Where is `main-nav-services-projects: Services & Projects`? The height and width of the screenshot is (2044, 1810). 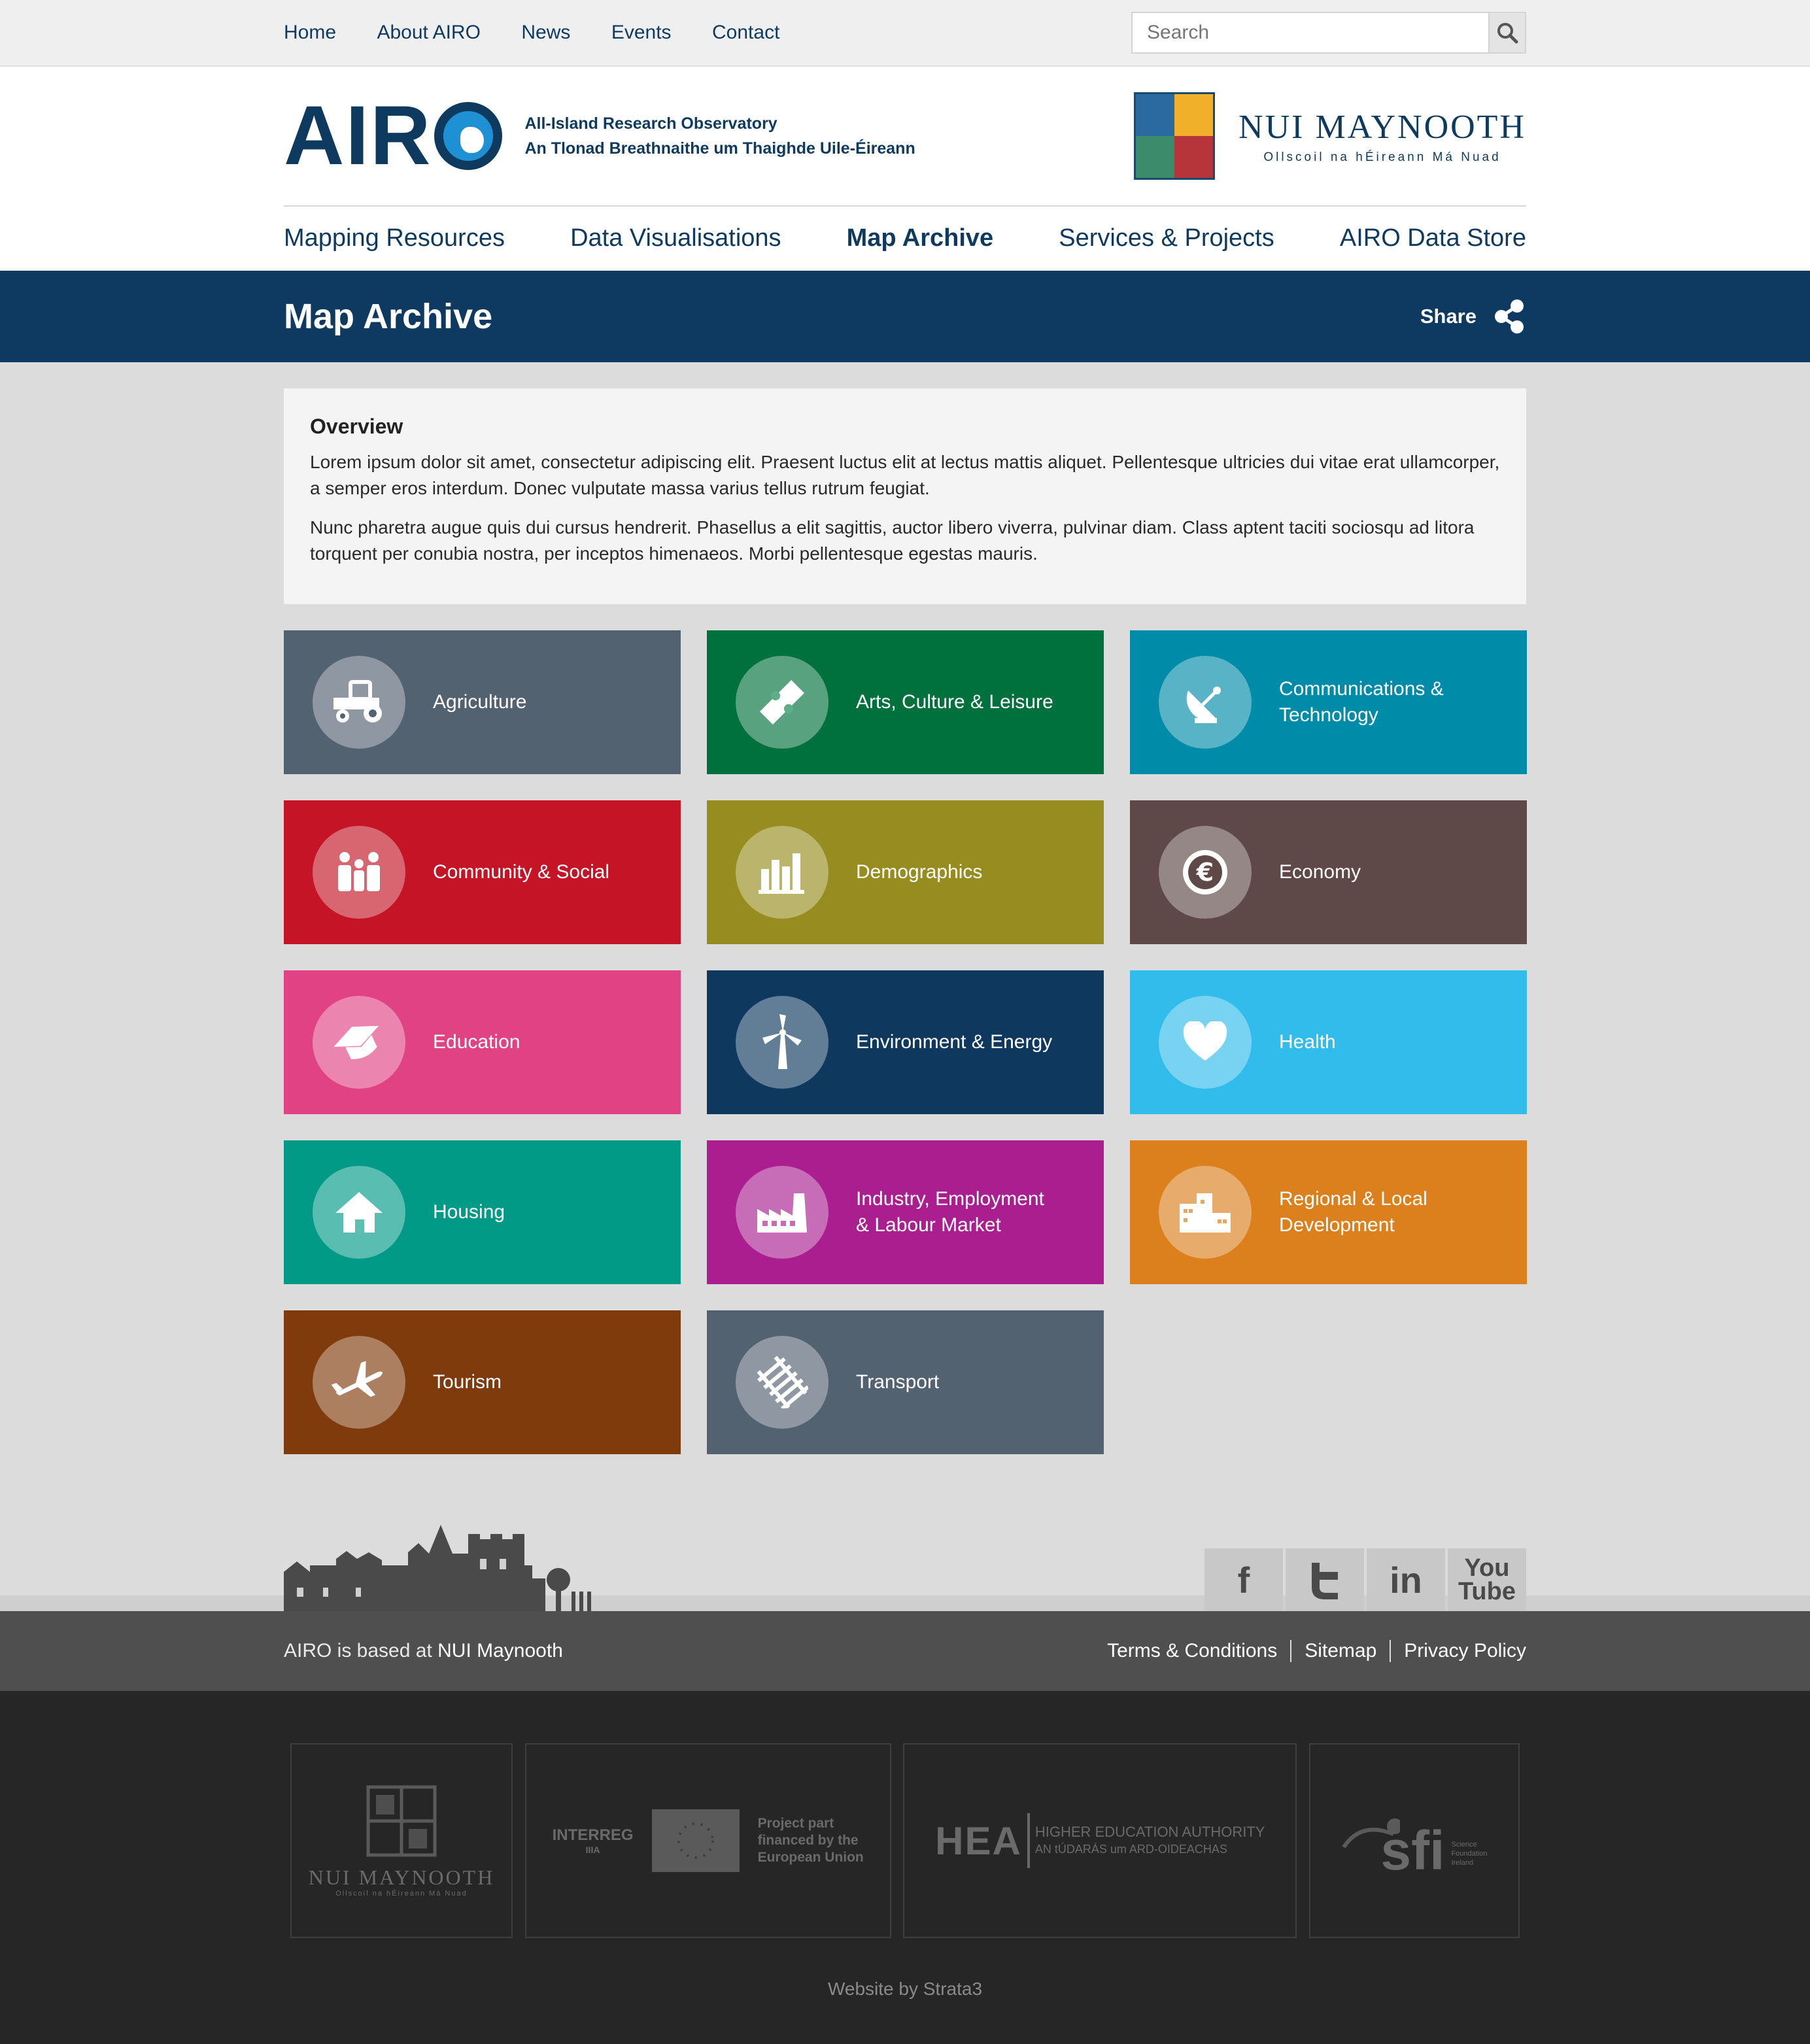
main-nav-services-projects: Services & Projects is located at coordinates (1166, 238).